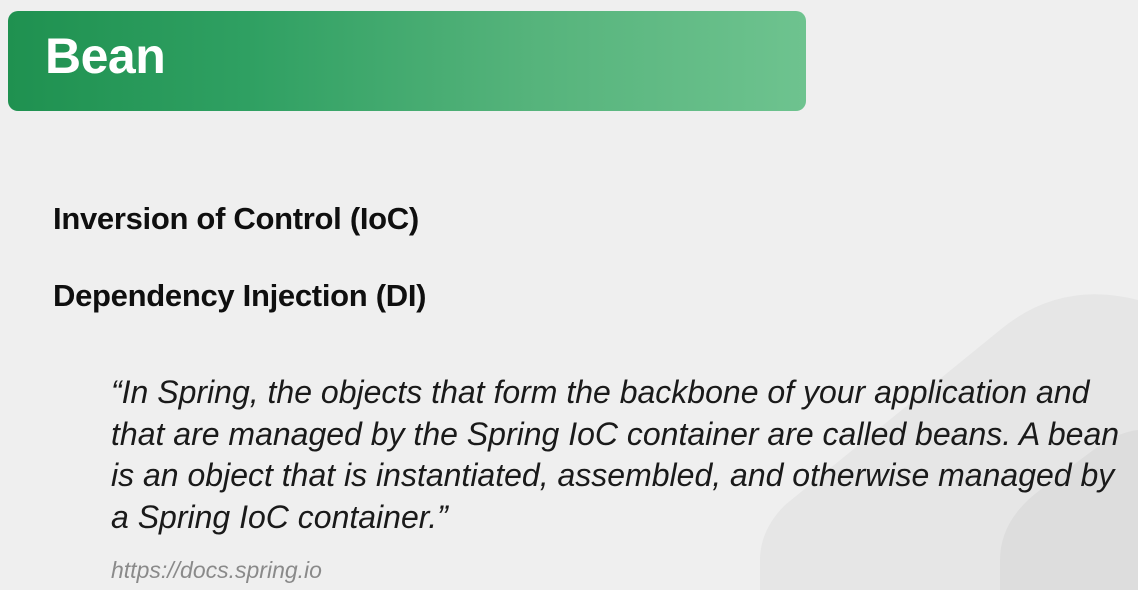 Image resolution: width=1138 pixels, height=590 pixels. What do you see at coordinates (236, 218) in the screenshot?
I see `topic-ioc: Inversion of Control (IoC)` at bounding box center [236, 218].